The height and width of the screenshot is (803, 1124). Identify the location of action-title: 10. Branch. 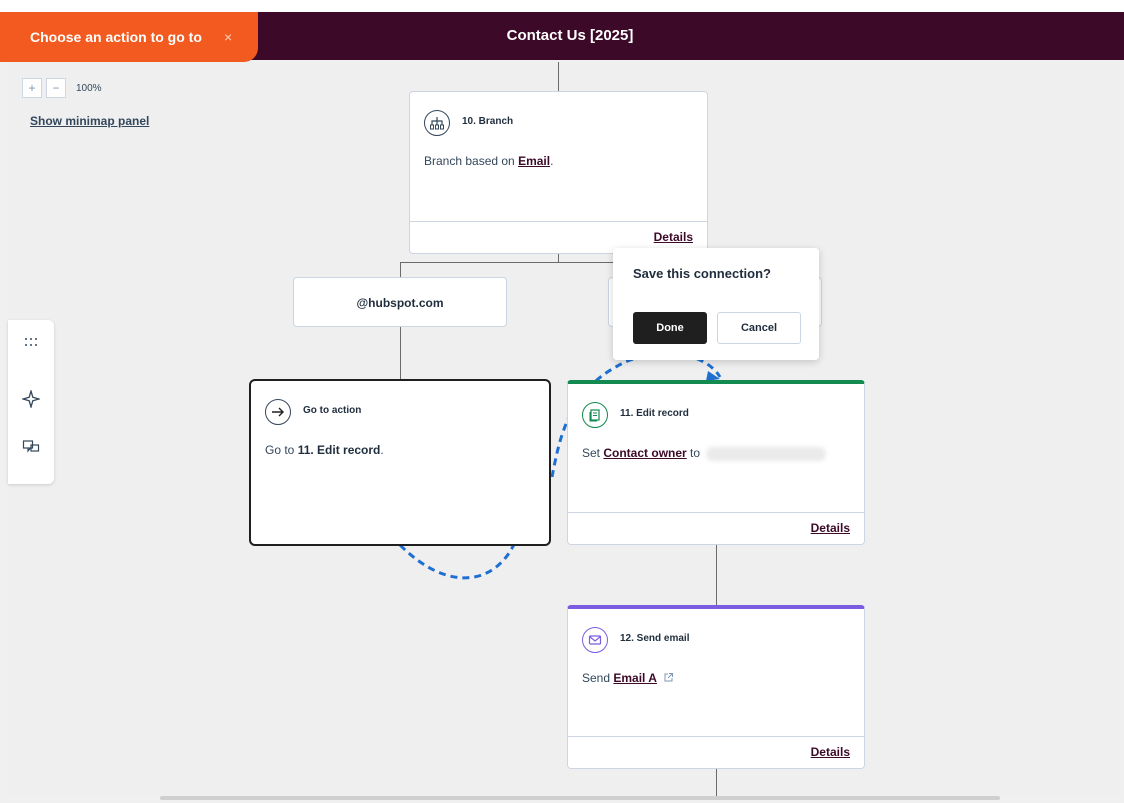
(488, 121).